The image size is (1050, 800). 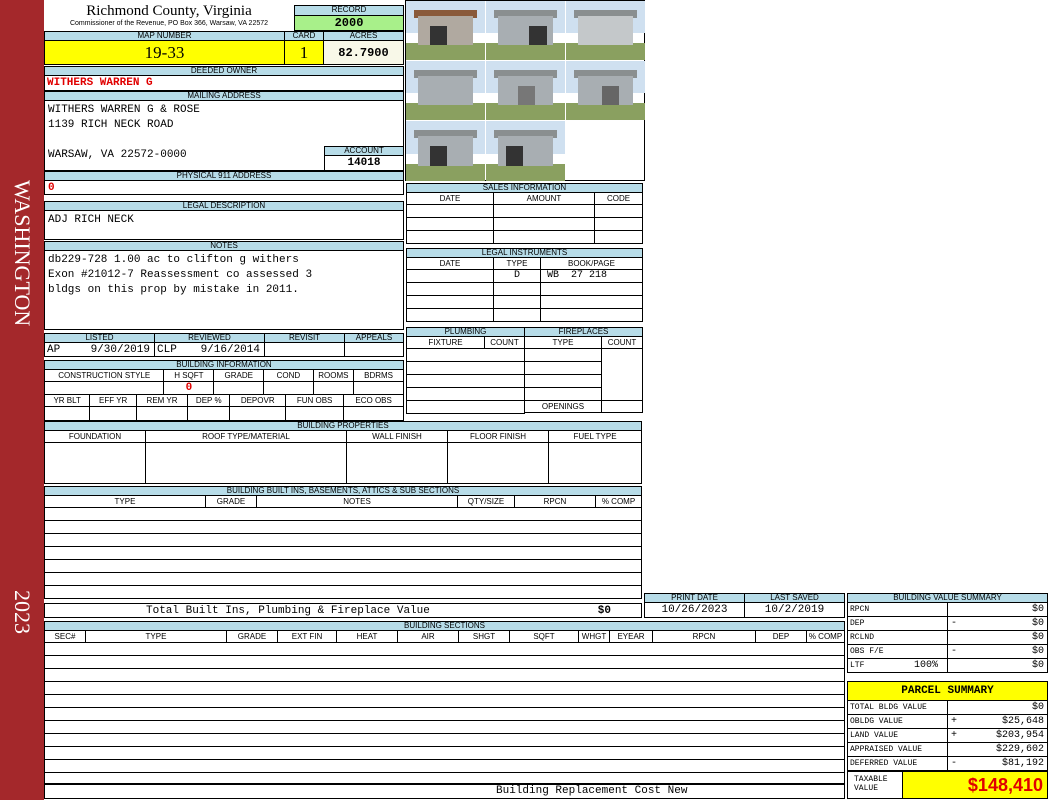 I want to click on built-ins-table: TYPE GRADE NOTES QTY/SIZE RPCN % COMP, so click(x=343, y=547).